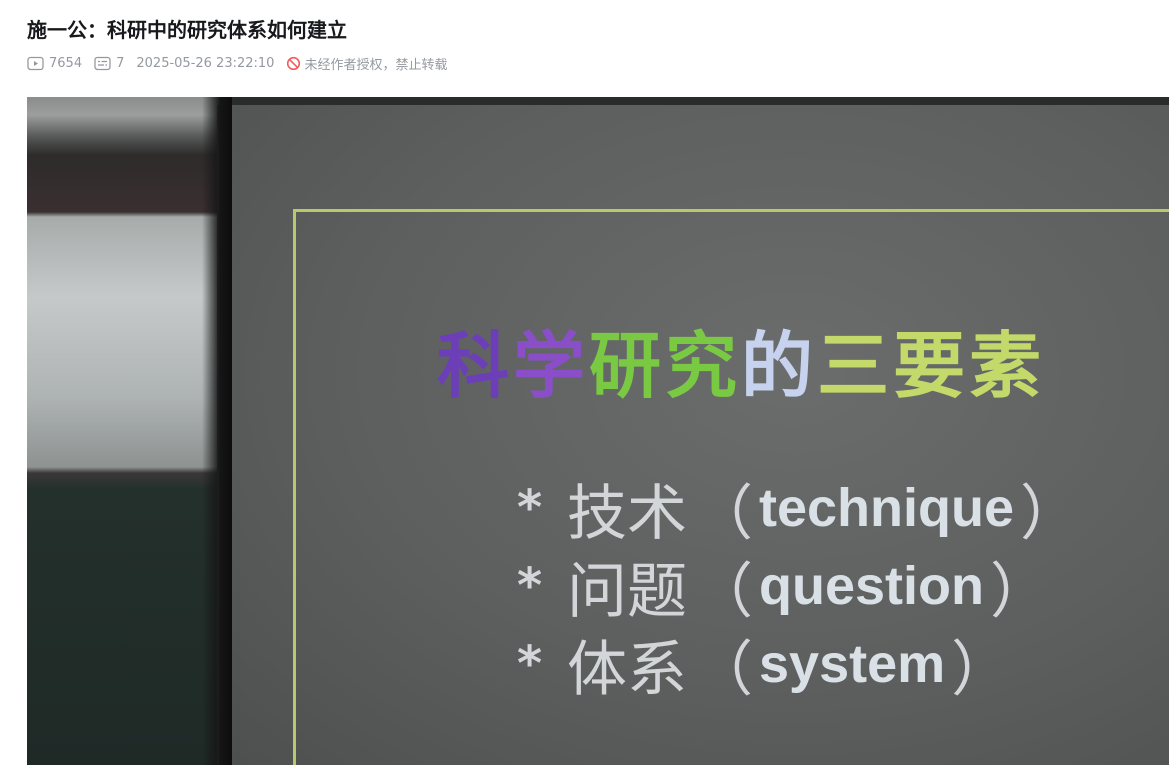 The image size is (1169, 765). What do you see at coordinates (187, 30) in the screenshot?
I see `video-title: 施一公：科研中的研究体系如何建立` at bounding box center [187, 30].